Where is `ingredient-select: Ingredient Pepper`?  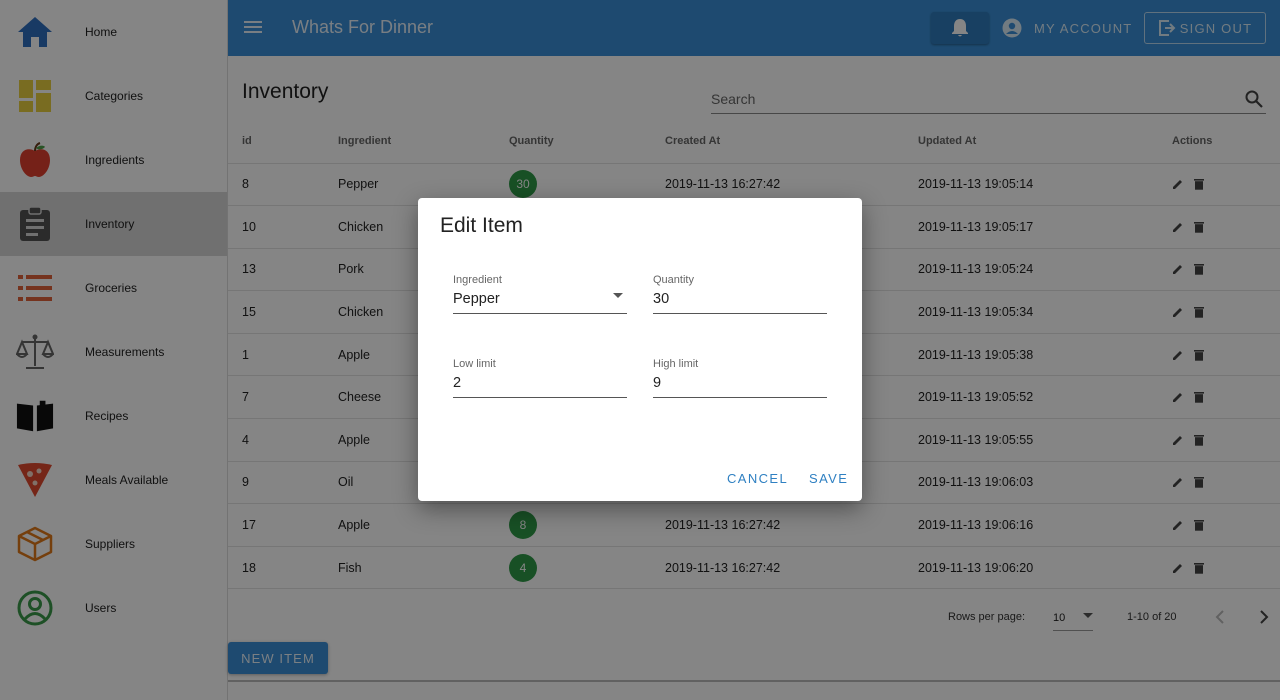 ingredient-select: Ingredient Pepper is located at coordinates (540, 294).